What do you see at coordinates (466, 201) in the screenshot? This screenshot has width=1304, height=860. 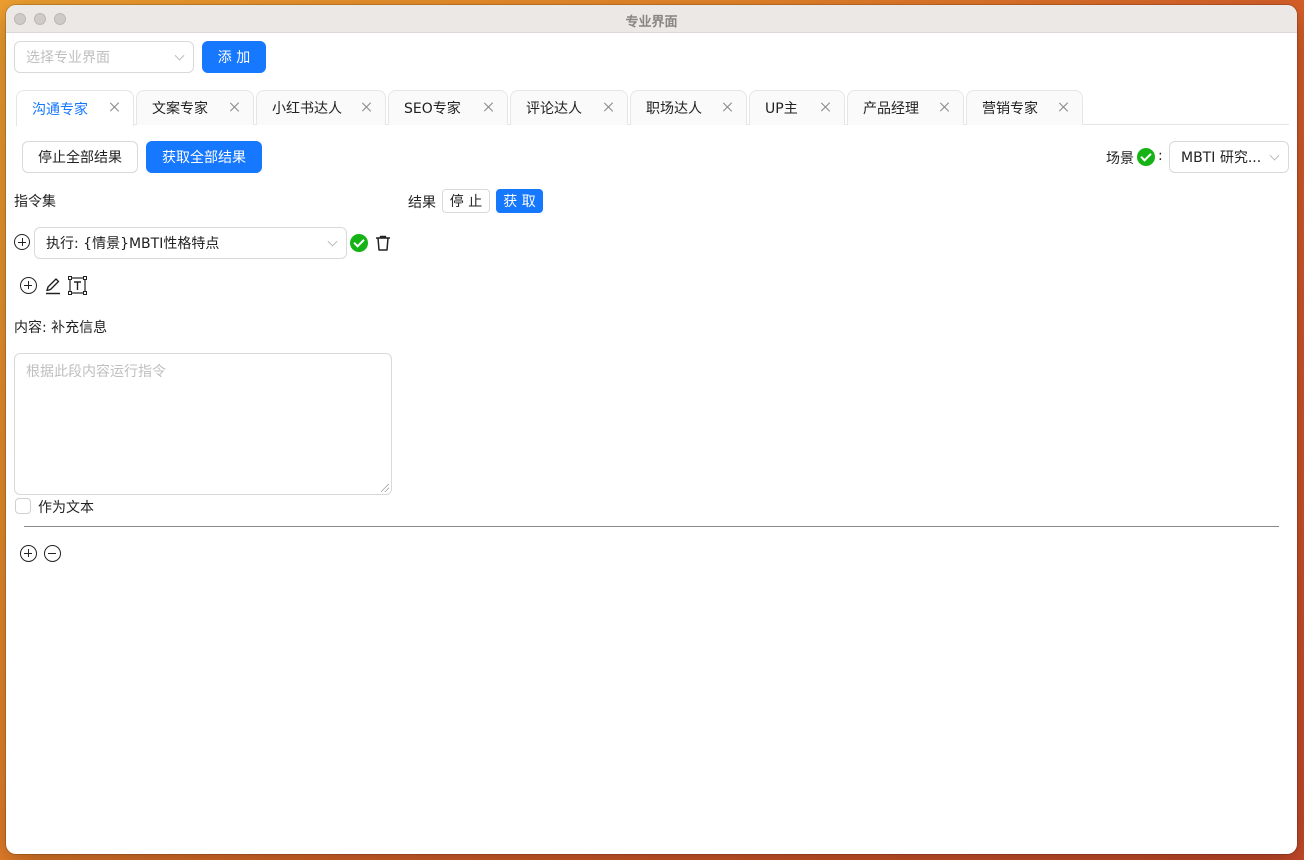 I see `stop-result-button: 停 止` at bounding box center [466, 201].